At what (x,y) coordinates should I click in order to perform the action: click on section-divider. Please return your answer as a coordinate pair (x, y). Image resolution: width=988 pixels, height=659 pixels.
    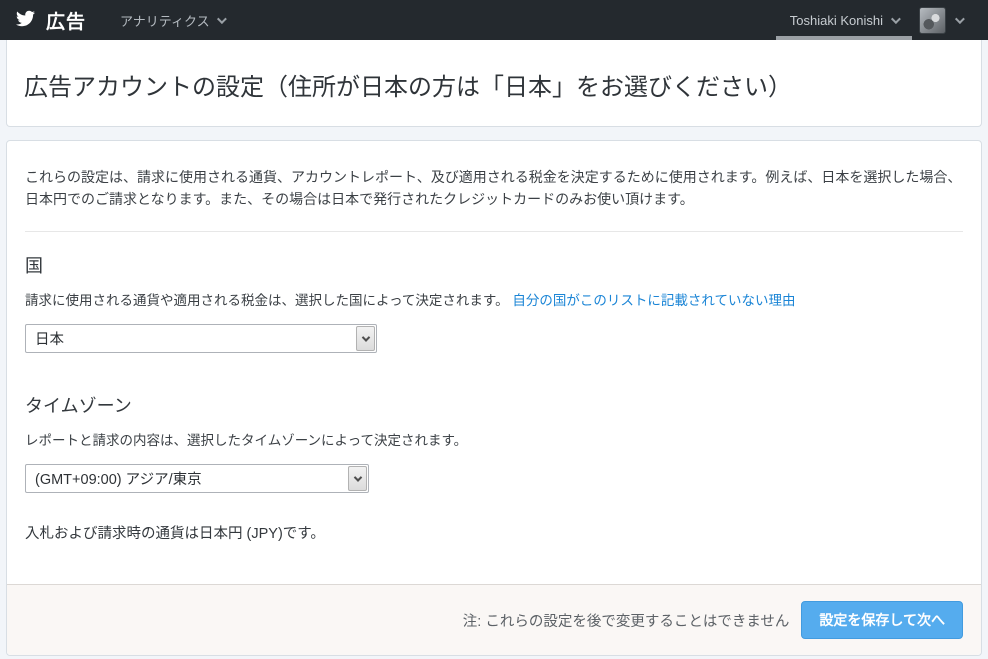
    Looking at the image, I should click on (494, 231).